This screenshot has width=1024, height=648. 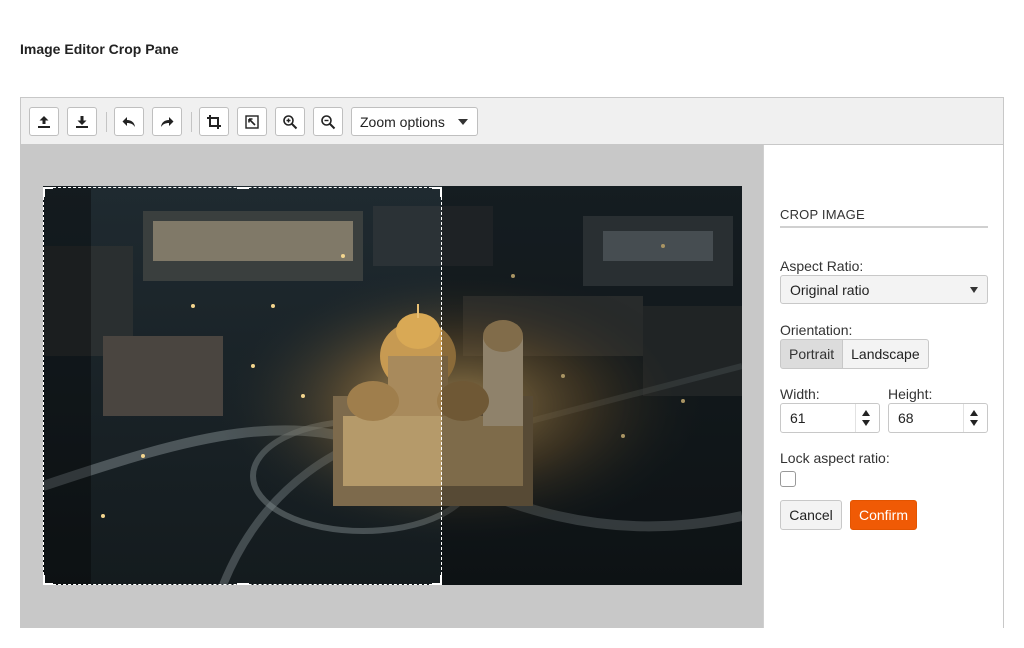 I want to click on zoom-in-button, so click(x=290, y=121).